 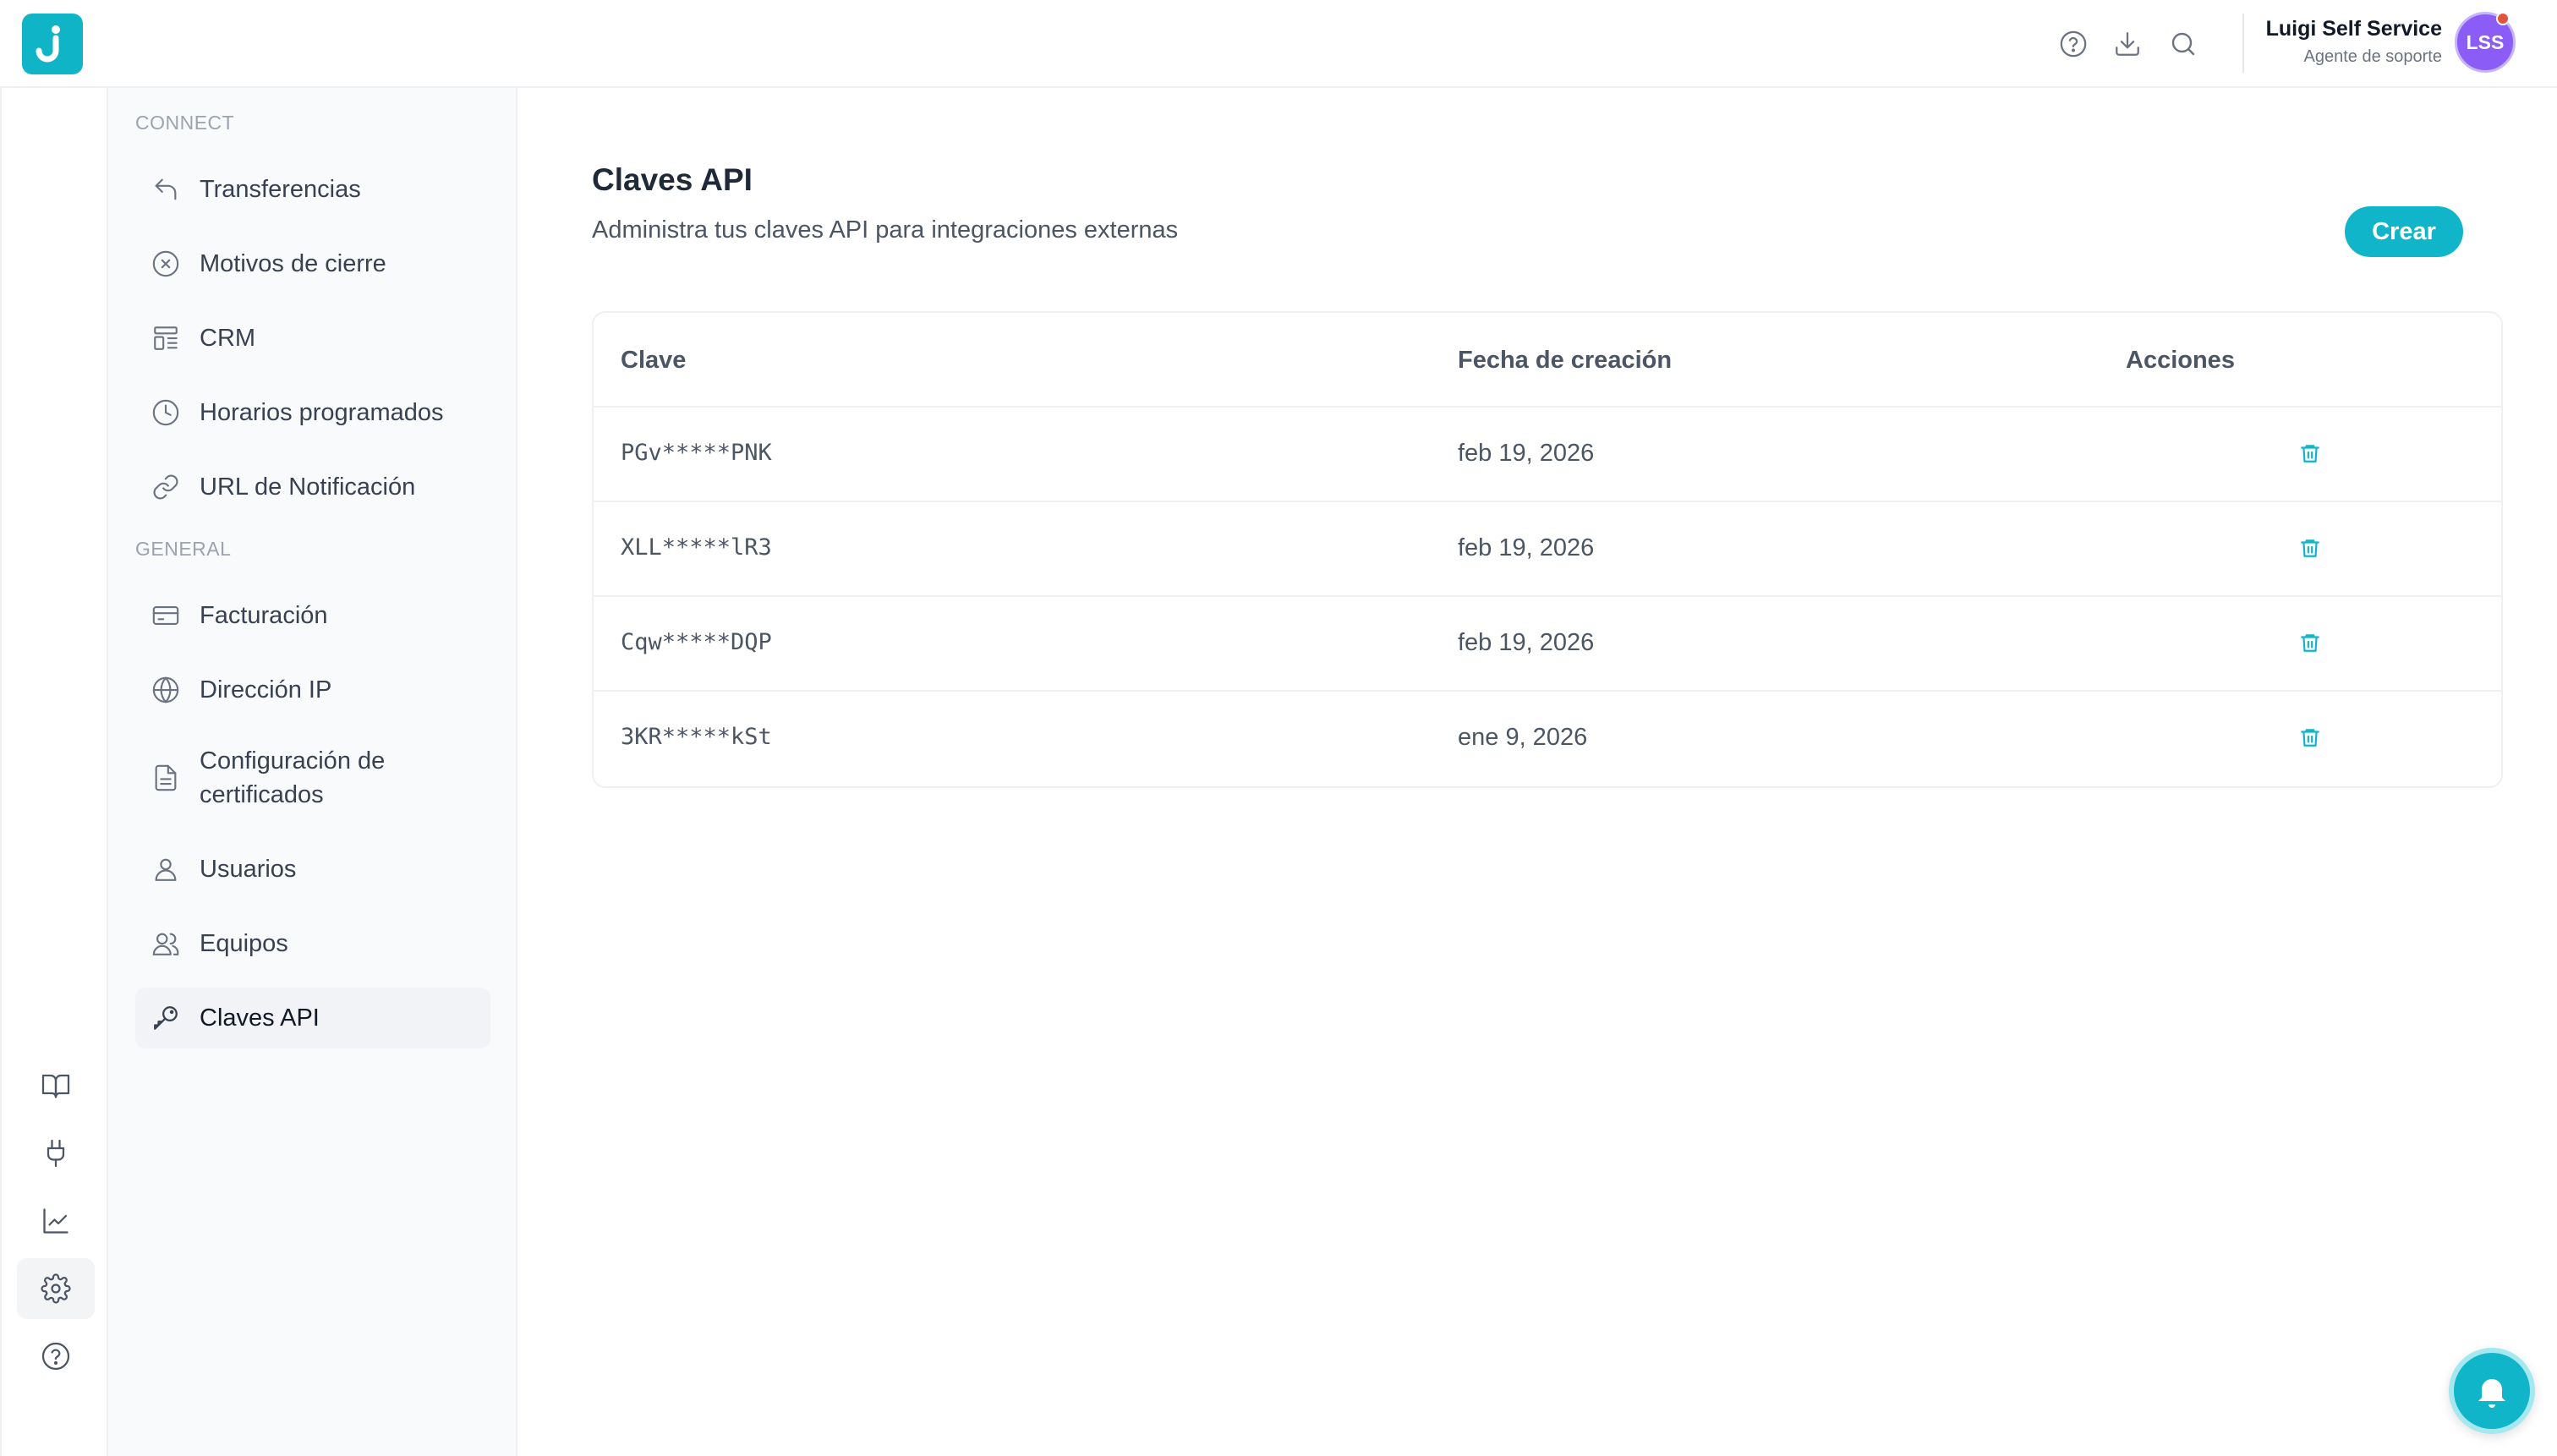 What do you see at coordinates (166, 869) in the screenshot?
I see `user-icon` at bounding box center [166, 869].